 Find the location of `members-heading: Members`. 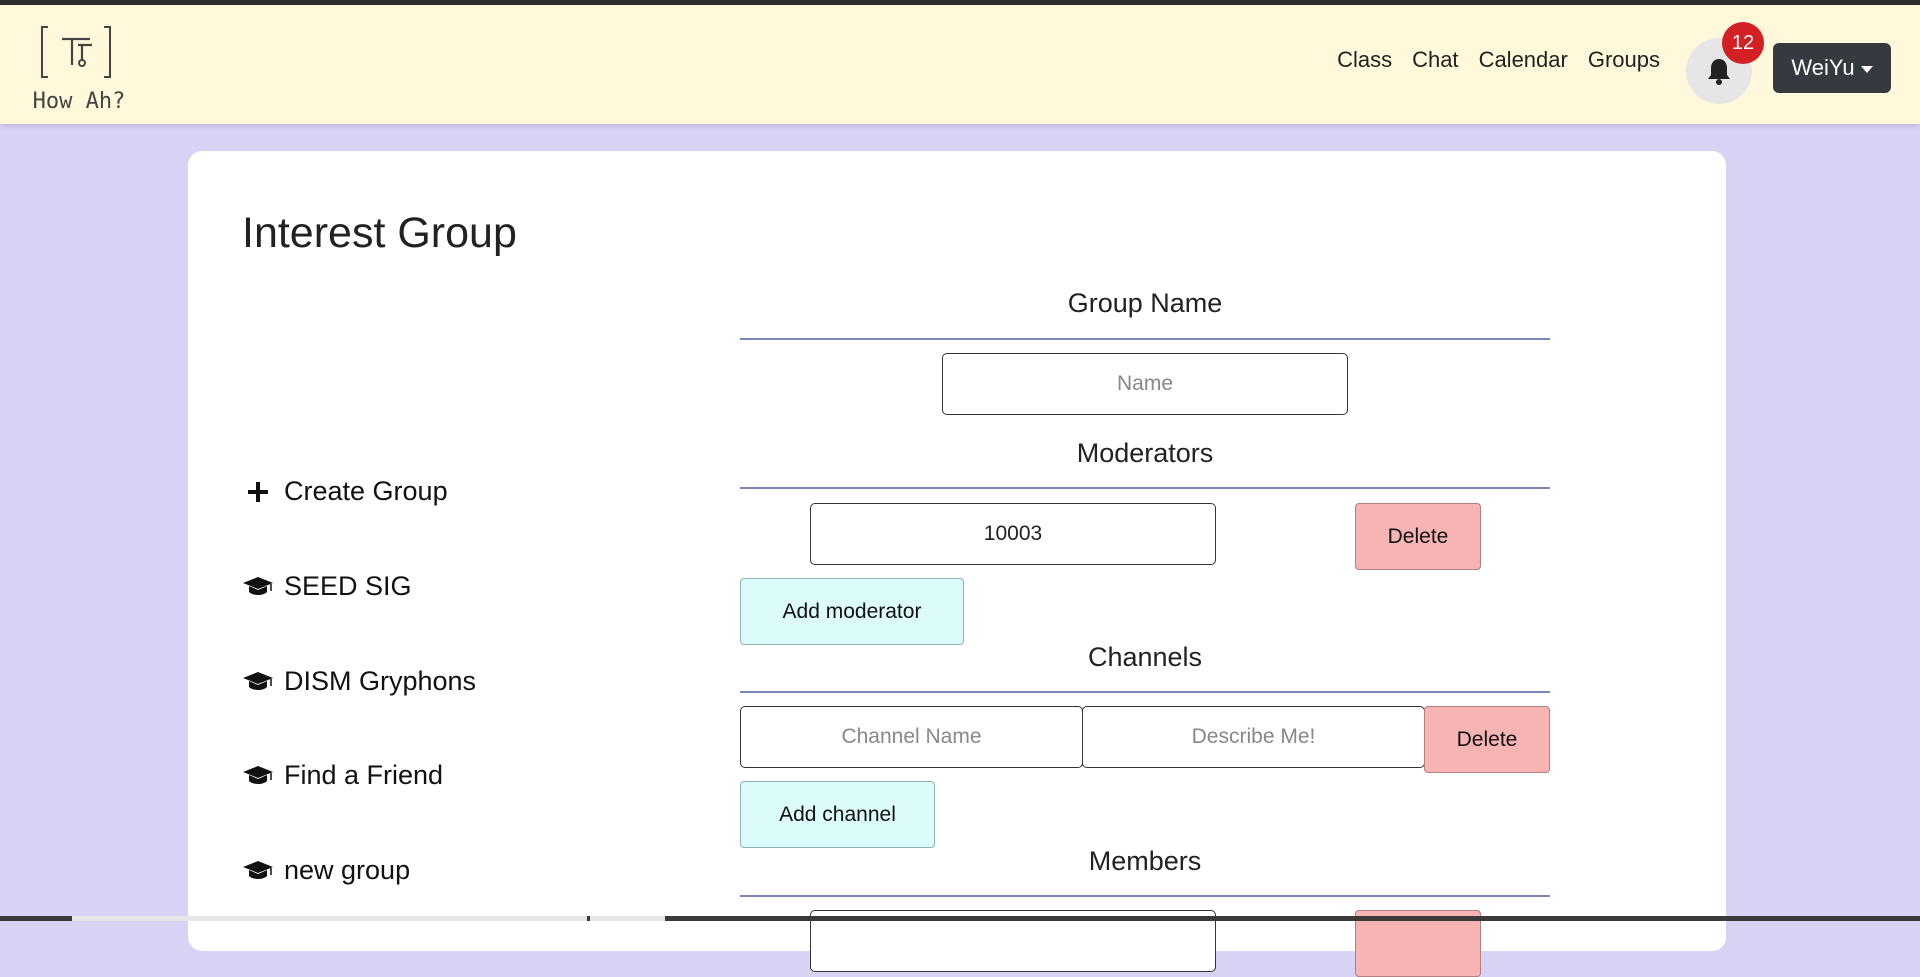

members-heading: Members is located at coordinates (1145, 861).